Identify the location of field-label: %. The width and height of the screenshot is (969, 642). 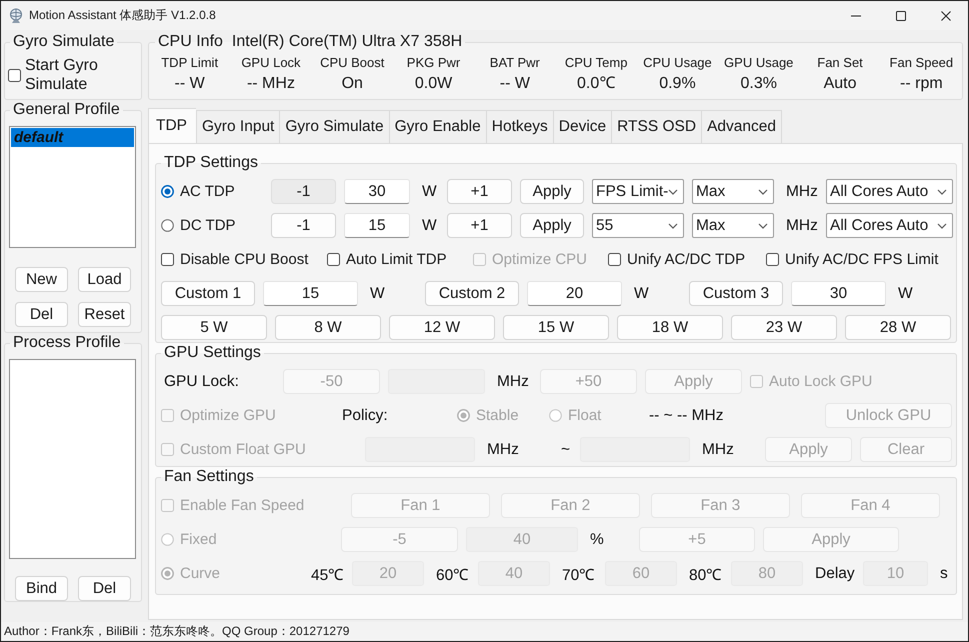
(597, 539).